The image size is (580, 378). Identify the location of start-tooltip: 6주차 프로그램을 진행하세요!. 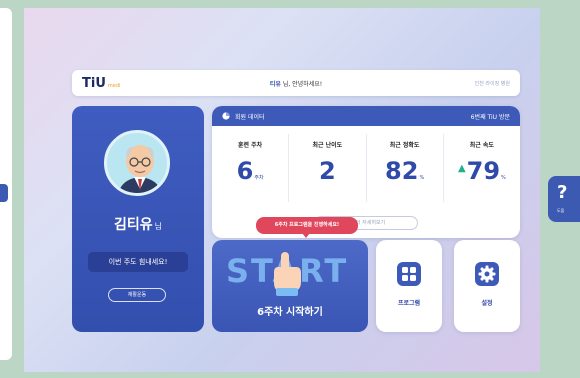
(307, 227).